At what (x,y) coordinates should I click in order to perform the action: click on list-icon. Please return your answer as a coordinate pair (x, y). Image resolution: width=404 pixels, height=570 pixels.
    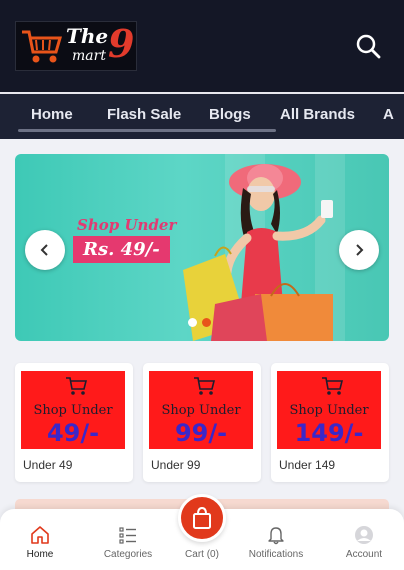
    Looking at the image, I should click on (127, 535).